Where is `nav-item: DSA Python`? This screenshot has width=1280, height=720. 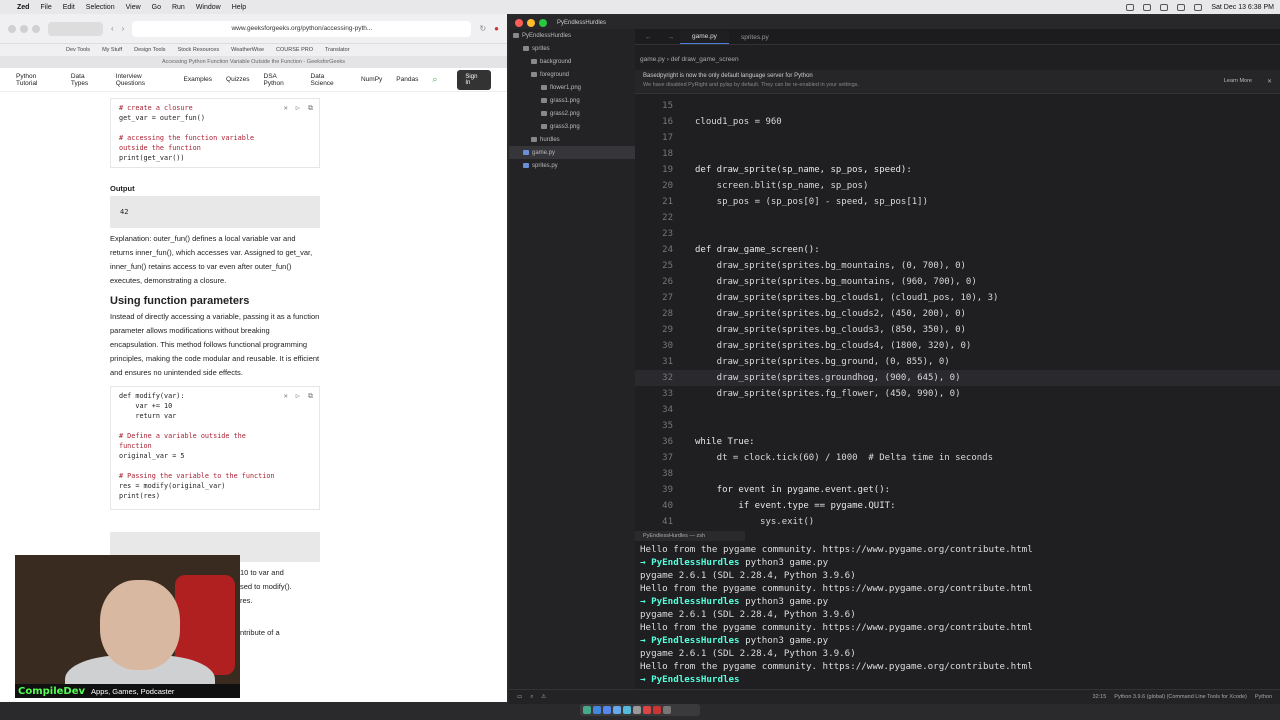 nav-item: DSA Python is located at coordinates (280, 80).